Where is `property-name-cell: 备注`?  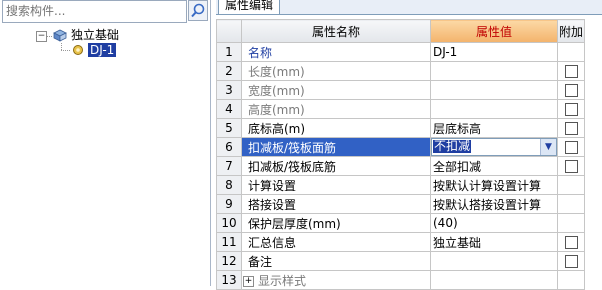 property-name-cell: 备注 is located at coordinates (336, 261).